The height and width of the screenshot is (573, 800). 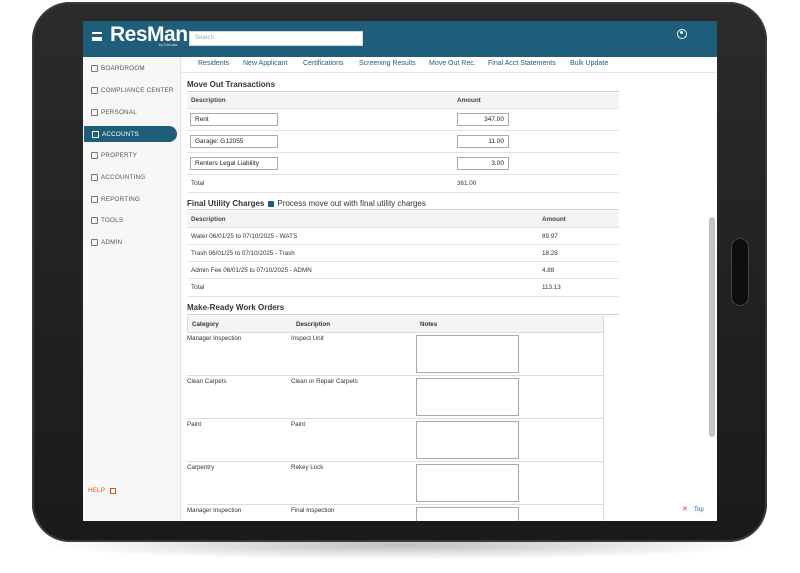 What do you see at coordinates (94, 112) in the screenshot?
I see `person-icon` at bounding box center [94, 112].